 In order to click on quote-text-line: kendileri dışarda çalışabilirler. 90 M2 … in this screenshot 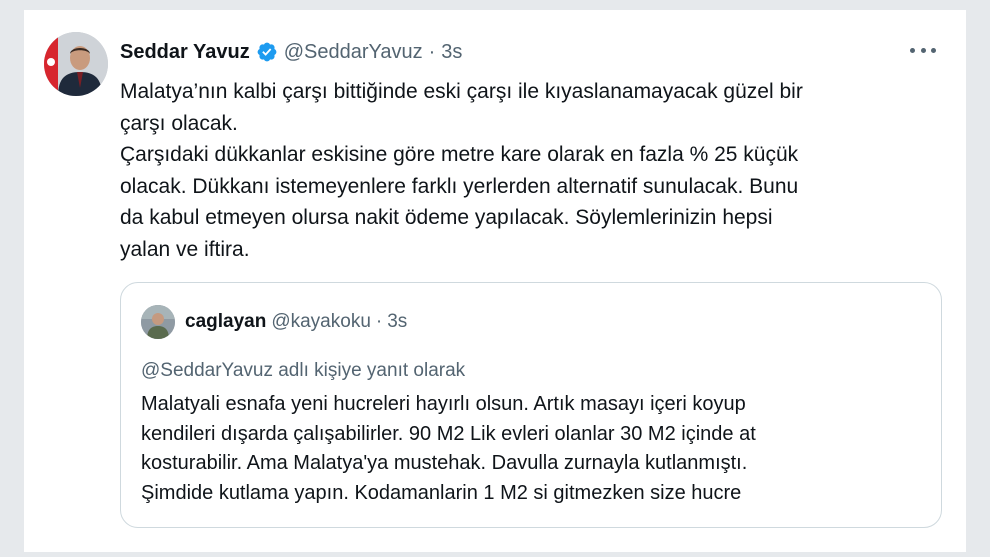, I will do `click(448, 433)`.